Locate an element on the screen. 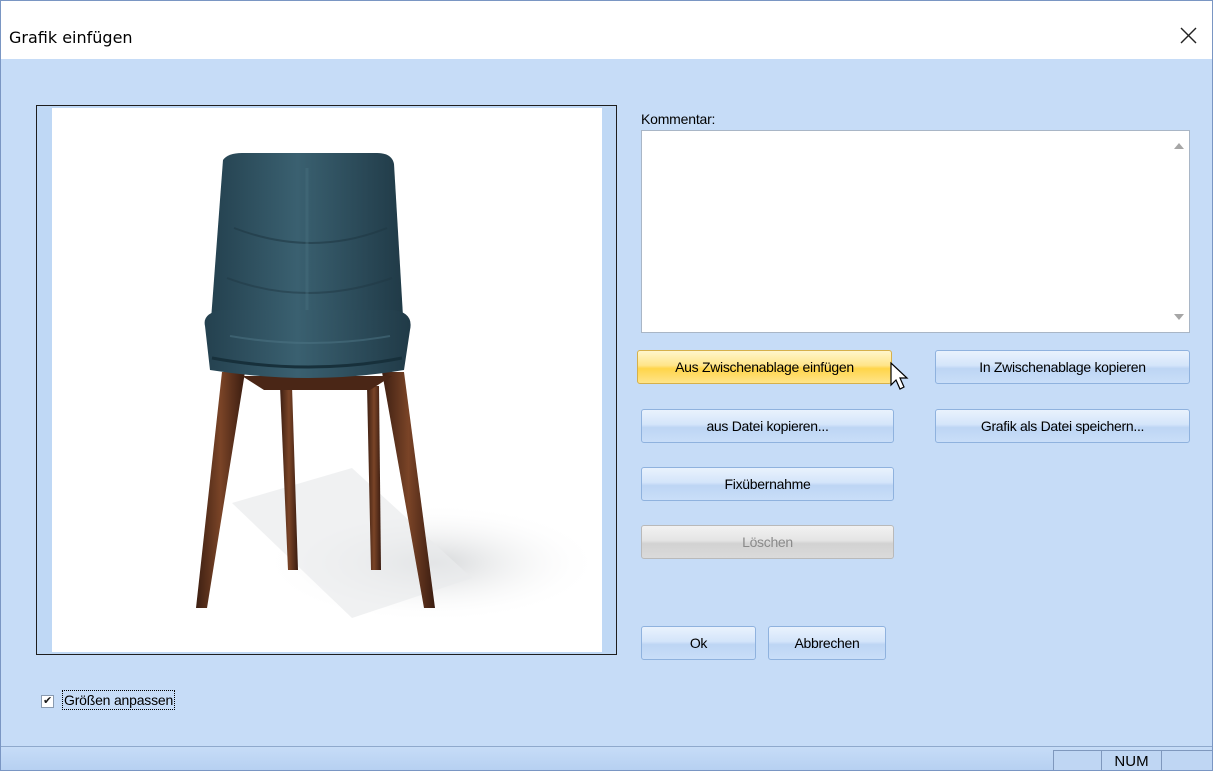 The height and width of the screenshot is (771, 1213). copy-to-clipboard-button: In Zwischenablage kopieren is located at coordinates (1062, 367).